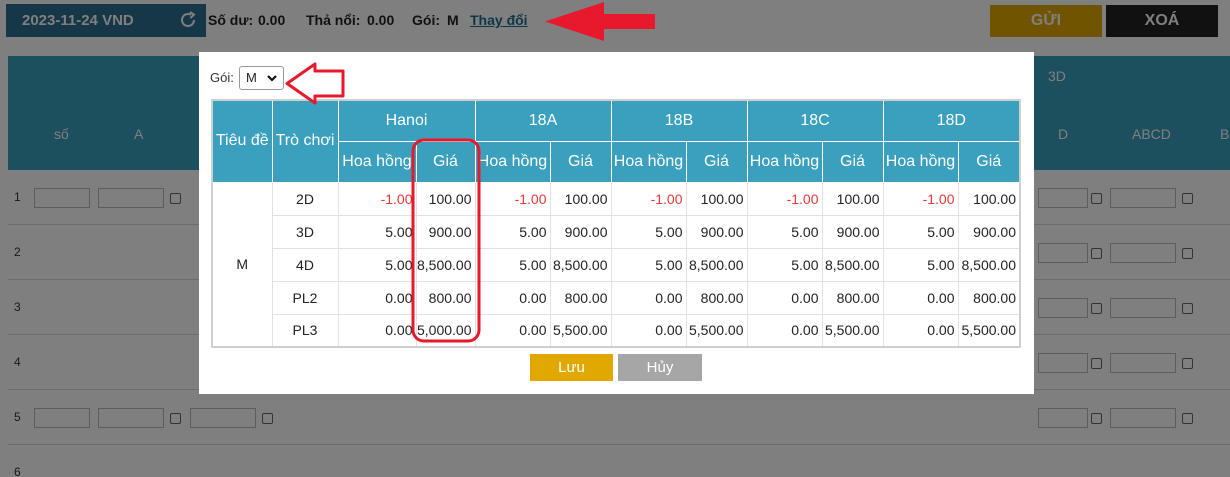  I want to click on game-cell: 3D, so click(305, 231).